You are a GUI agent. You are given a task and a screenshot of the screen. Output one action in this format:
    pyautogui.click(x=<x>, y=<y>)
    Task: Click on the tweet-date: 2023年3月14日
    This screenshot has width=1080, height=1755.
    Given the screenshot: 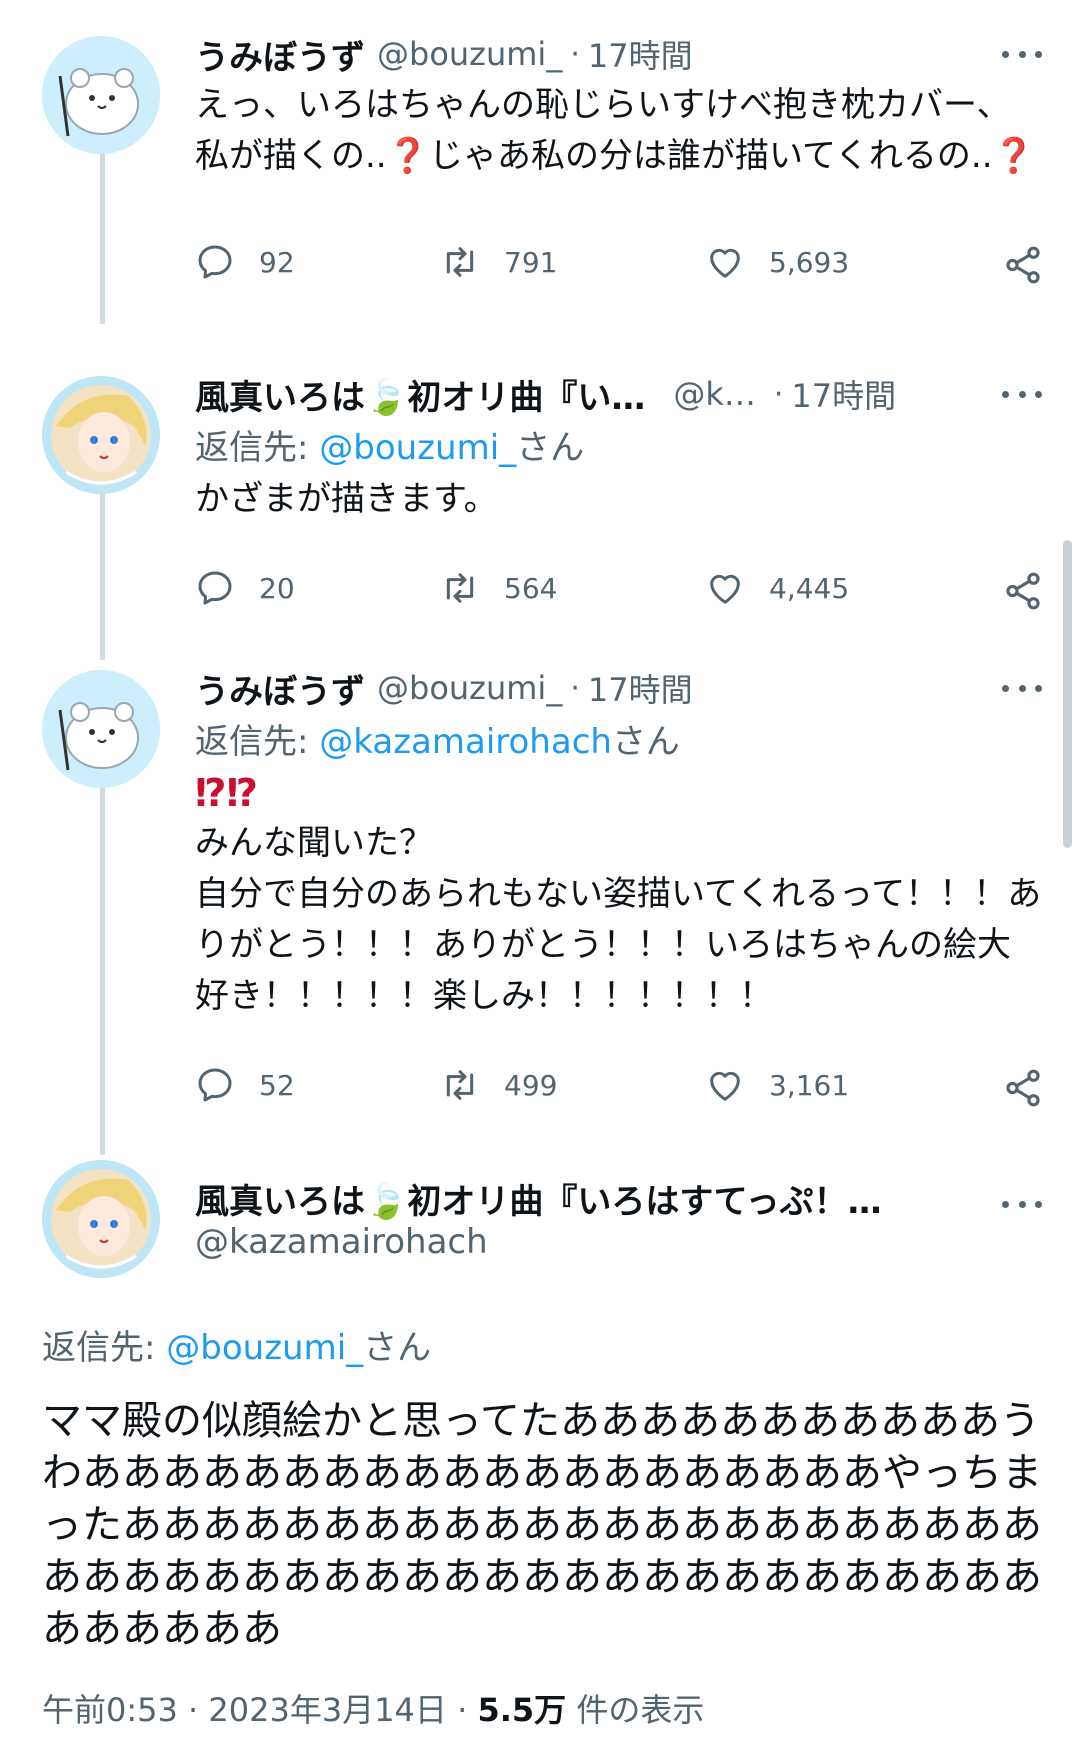 What is the action you would take?
    pyautogui.click(x=327, y=1710)
    